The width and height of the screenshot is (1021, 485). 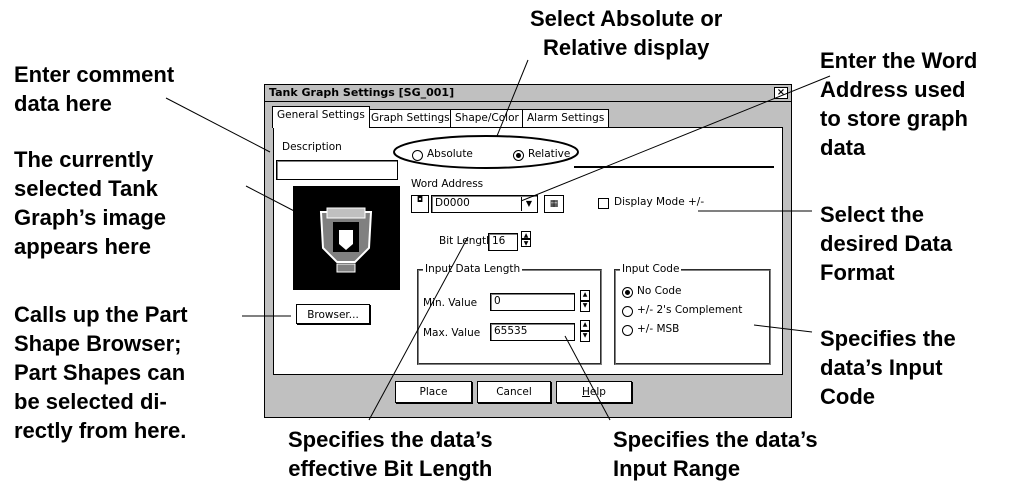 I want to click on tank-graph-preview, so click(x=346, y=238).